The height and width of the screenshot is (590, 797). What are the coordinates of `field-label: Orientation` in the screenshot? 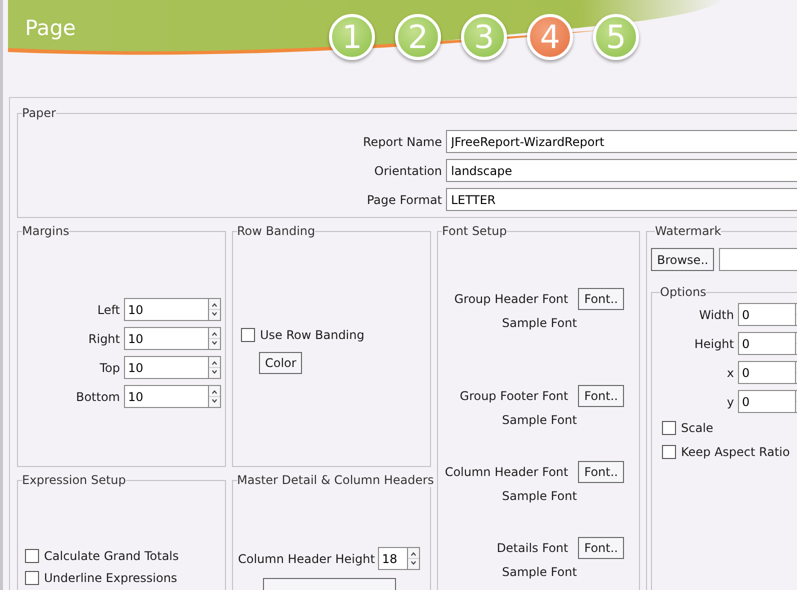 It's located at (408, 171).